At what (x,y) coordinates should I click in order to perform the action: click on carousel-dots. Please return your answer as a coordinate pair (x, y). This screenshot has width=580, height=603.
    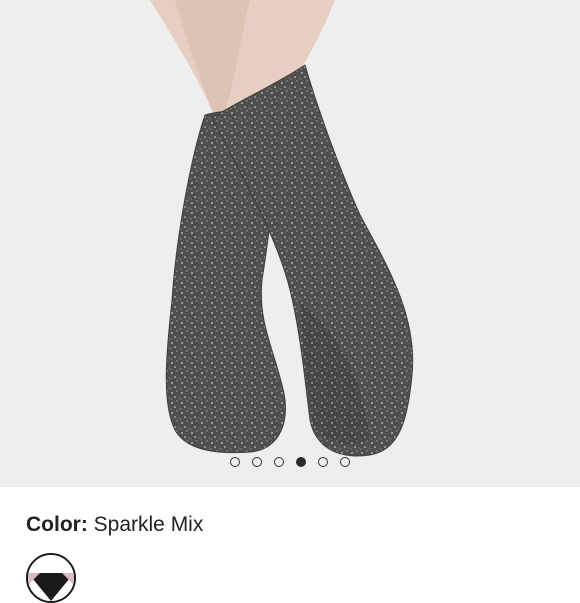
    Looking at the image, I should click on (290, 462).